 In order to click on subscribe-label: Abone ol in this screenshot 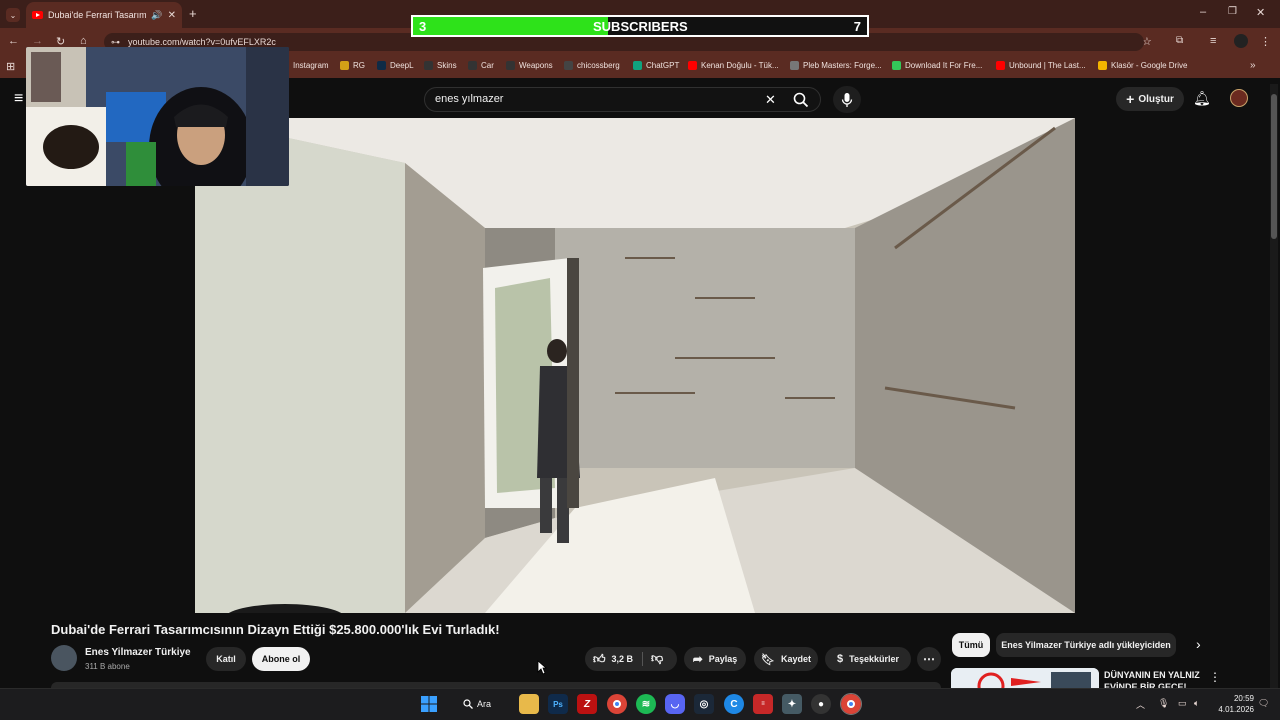, I will do `click(281, 659)`.